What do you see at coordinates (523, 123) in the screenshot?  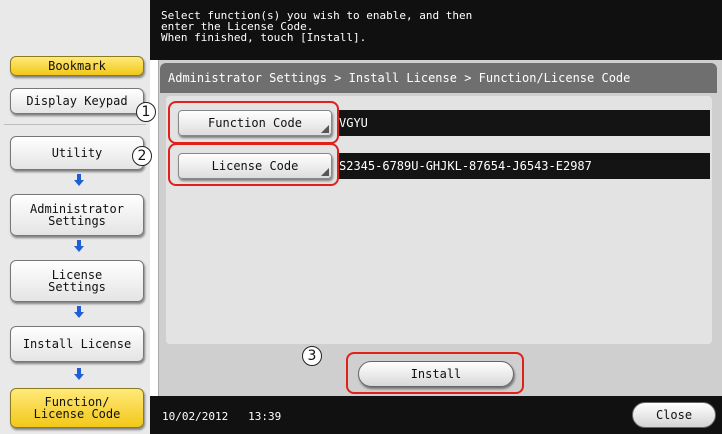 I see `function-code-field: VGYU` at bounding box center [523, 123].